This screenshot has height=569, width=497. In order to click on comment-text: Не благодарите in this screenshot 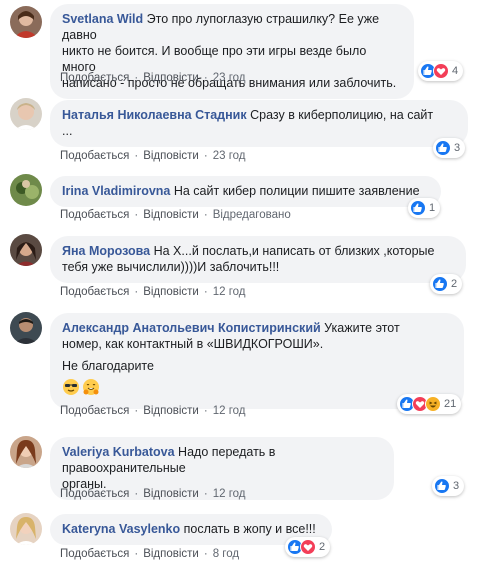, I will do `click(108, 366)`.